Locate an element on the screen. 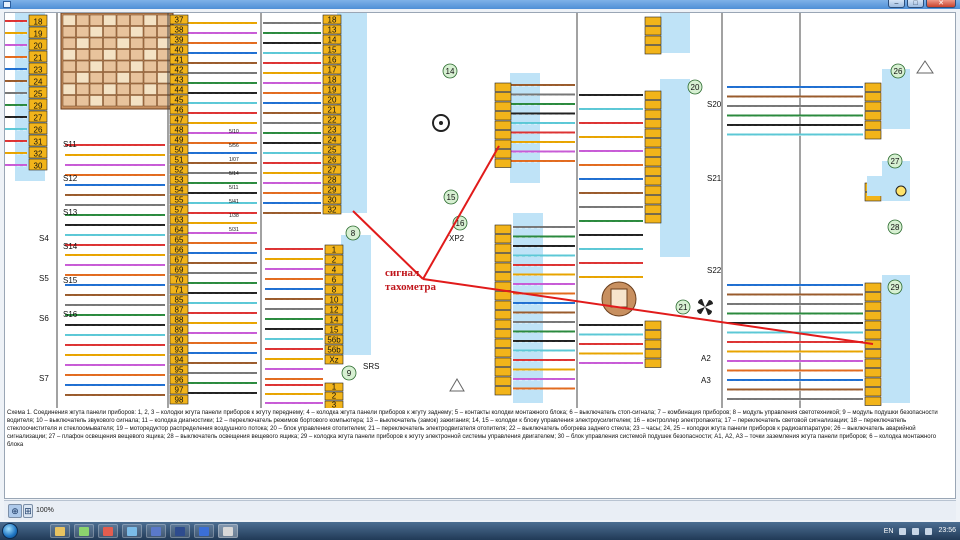  splice-label: S5 is located at coordinates (44, 278).